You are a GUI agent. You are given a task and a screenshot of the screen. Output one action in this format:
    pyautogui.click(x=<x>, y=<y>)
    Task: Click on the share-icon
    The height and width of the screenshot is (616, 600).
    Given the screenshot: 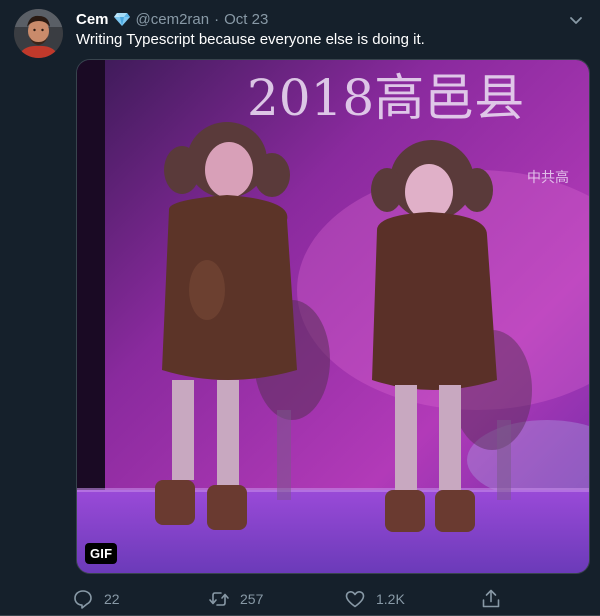 What is the action you would take?
    pyautogui.click(x=491, y=599)
    